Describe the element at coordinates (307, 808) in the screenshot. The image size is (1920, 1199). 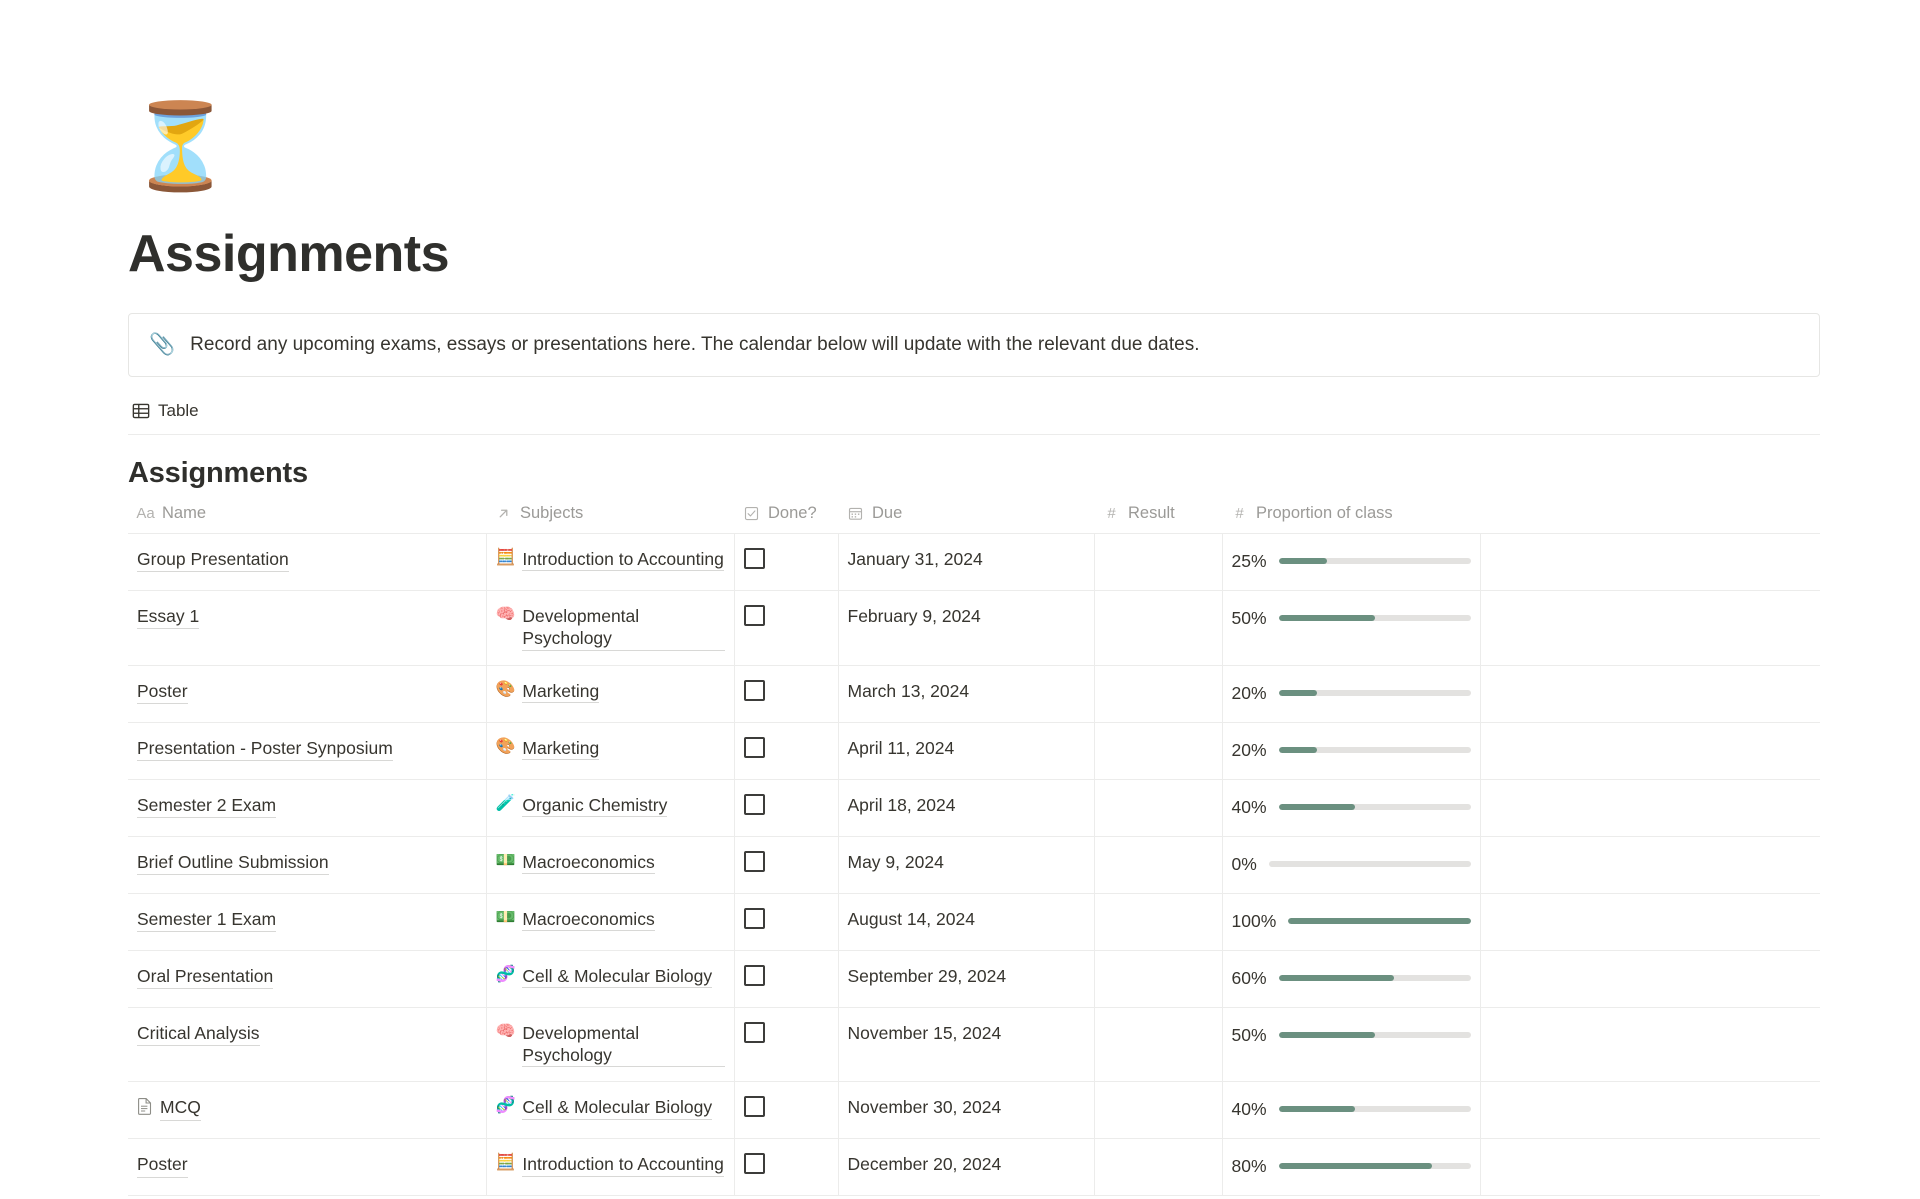
I see `cell-name: Semester 2 Exam` at that location.